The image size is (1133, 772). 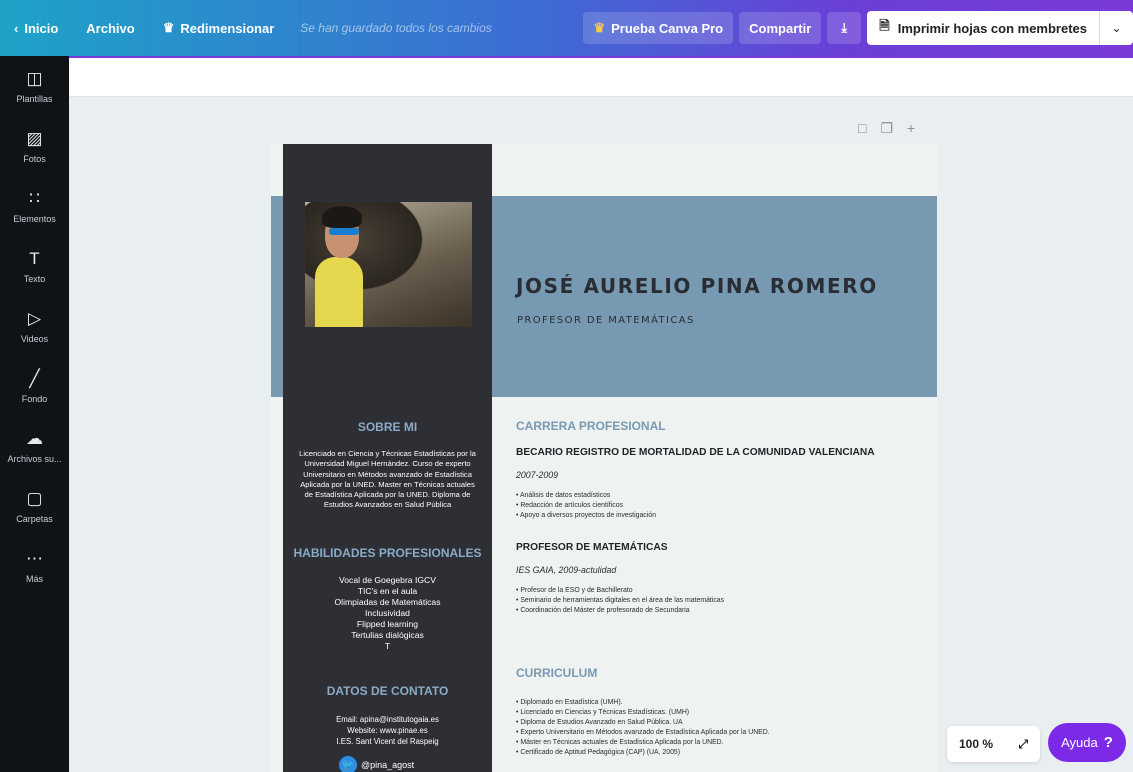 What do you see at coordinates (396, 28) in the screenshot?
I see `save-status: Se han guardado todos los cambios` at bounding box center [396, 28].